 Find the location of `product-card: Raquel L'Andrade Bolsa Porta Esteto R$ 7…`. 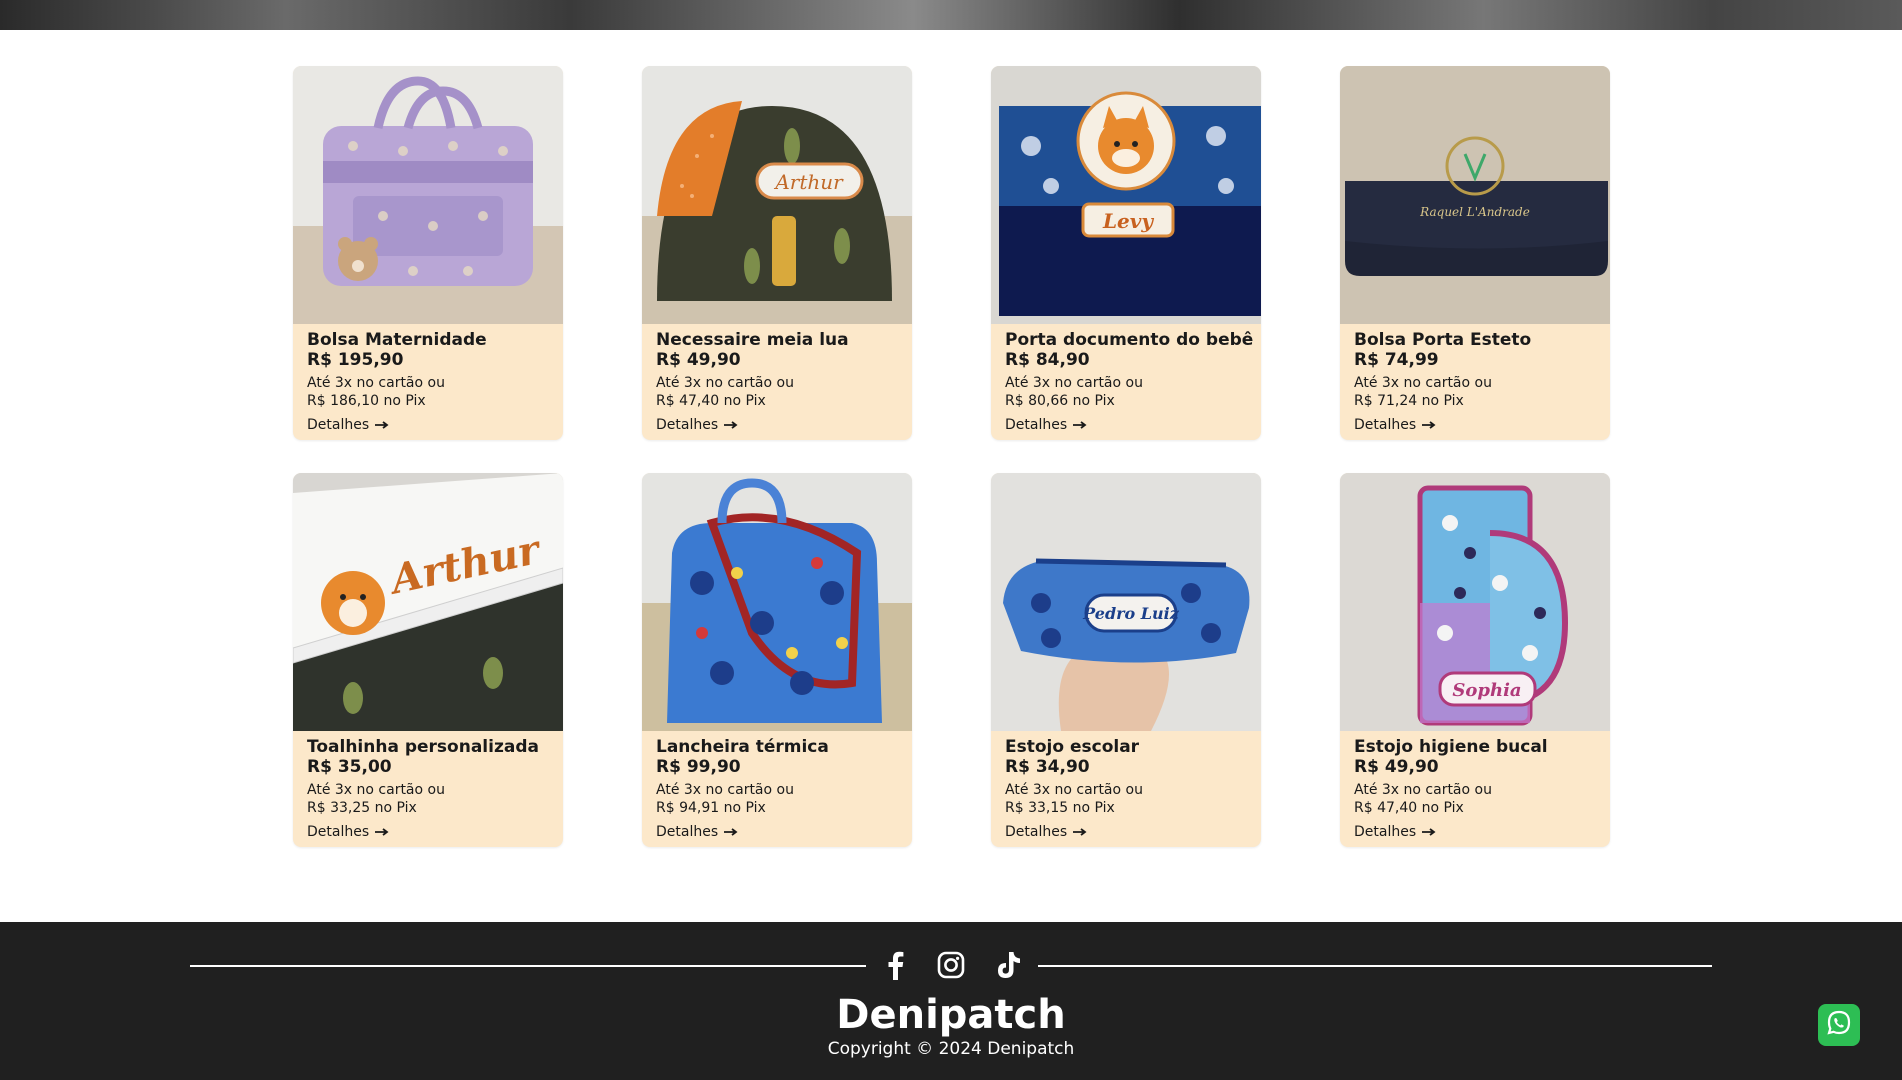

product-card: Raquel L'Andrade Bolsa Porta Esteto R$ 7… is located at coordinates (1475, 253).